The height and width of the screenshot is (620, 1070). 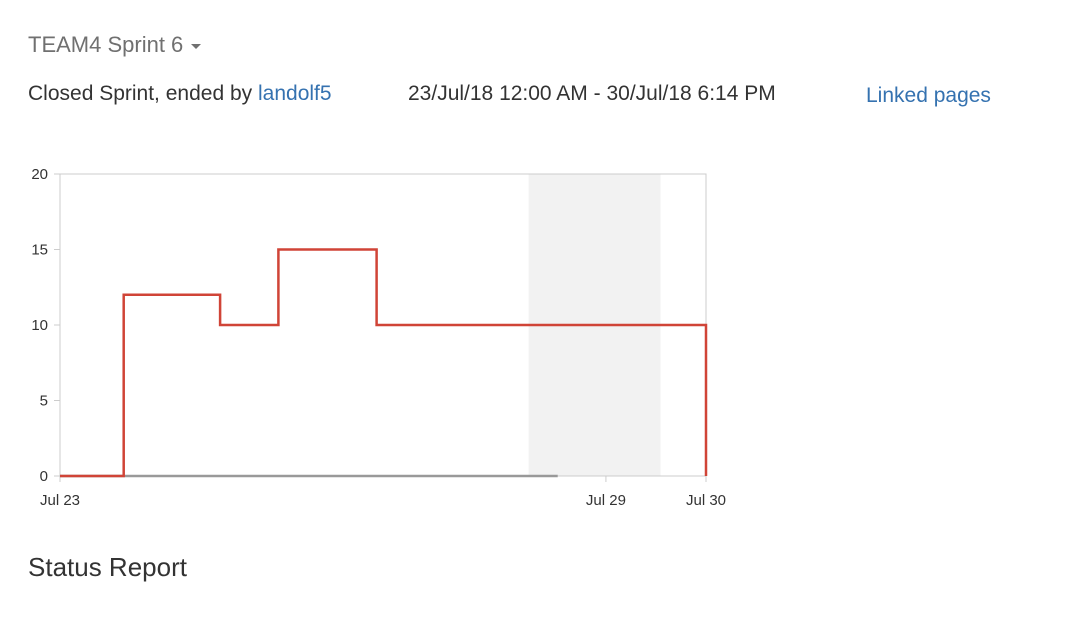 I want to click on ended-by-user-link: landolf5, so click(x=295, y=93).